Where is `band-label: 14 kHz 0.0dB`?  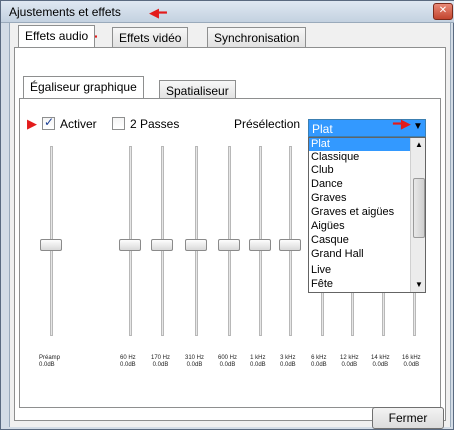 band-label: 14 kHz 0.0dB is located at coordinates (380, 362).